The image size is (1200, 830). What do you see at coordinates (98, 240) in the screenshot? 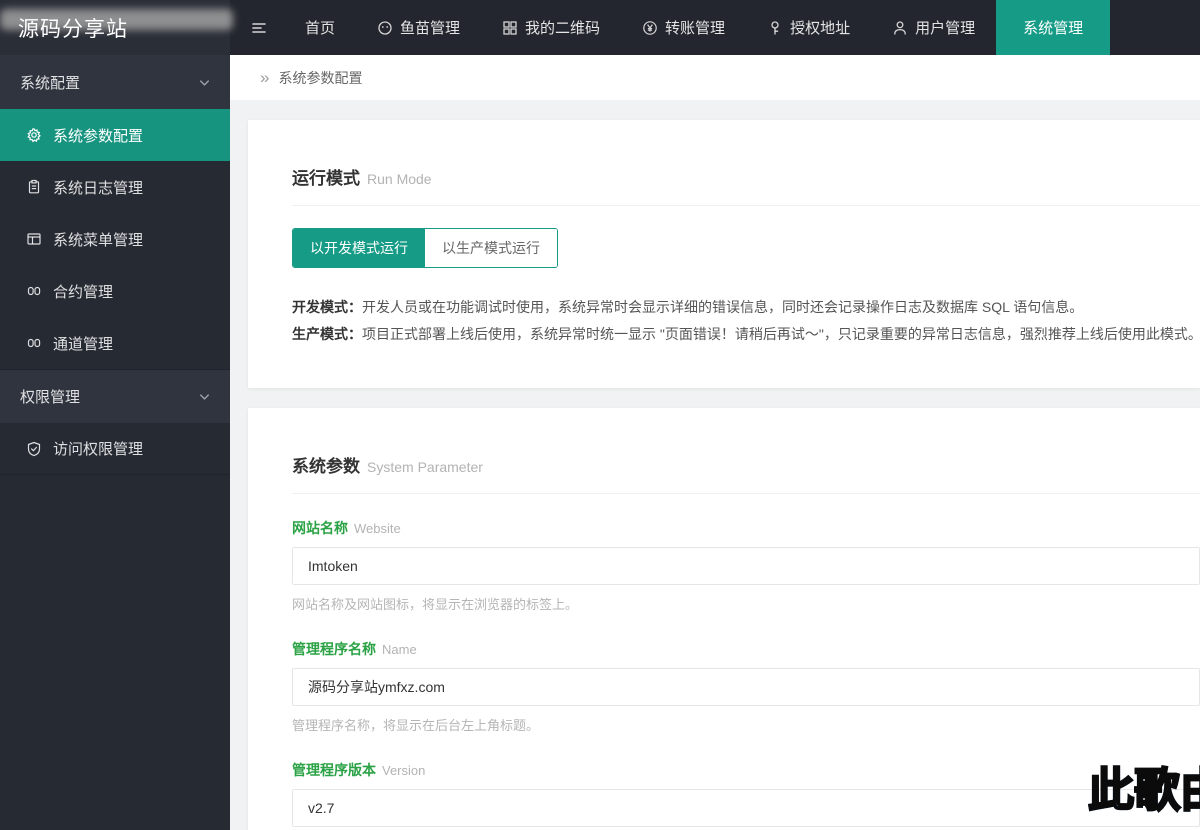
I see `sidebar-item-label: 系统菜单管理` at bounding box center [98, 240].